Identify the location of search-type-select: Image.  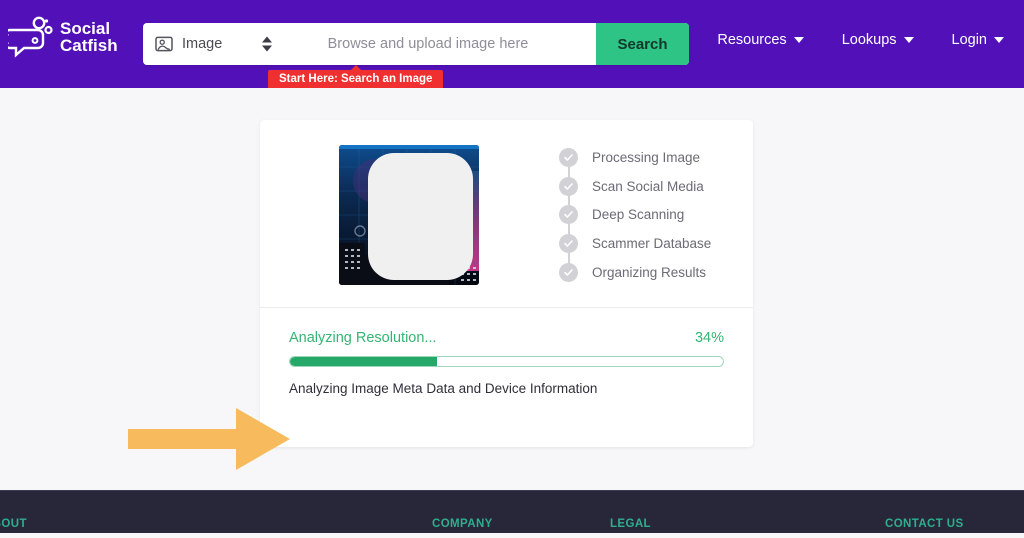
(216, 44).